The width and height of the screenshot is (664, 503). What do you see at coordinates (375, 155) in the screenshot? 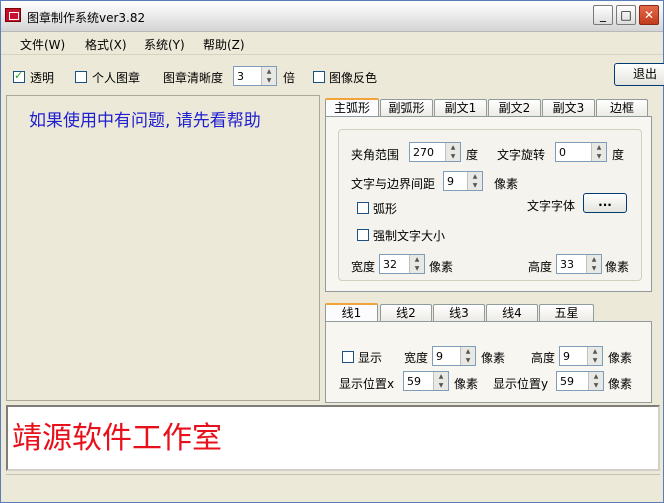
I see `angle-label: 夹角范围` at bounding box center [375, 155].